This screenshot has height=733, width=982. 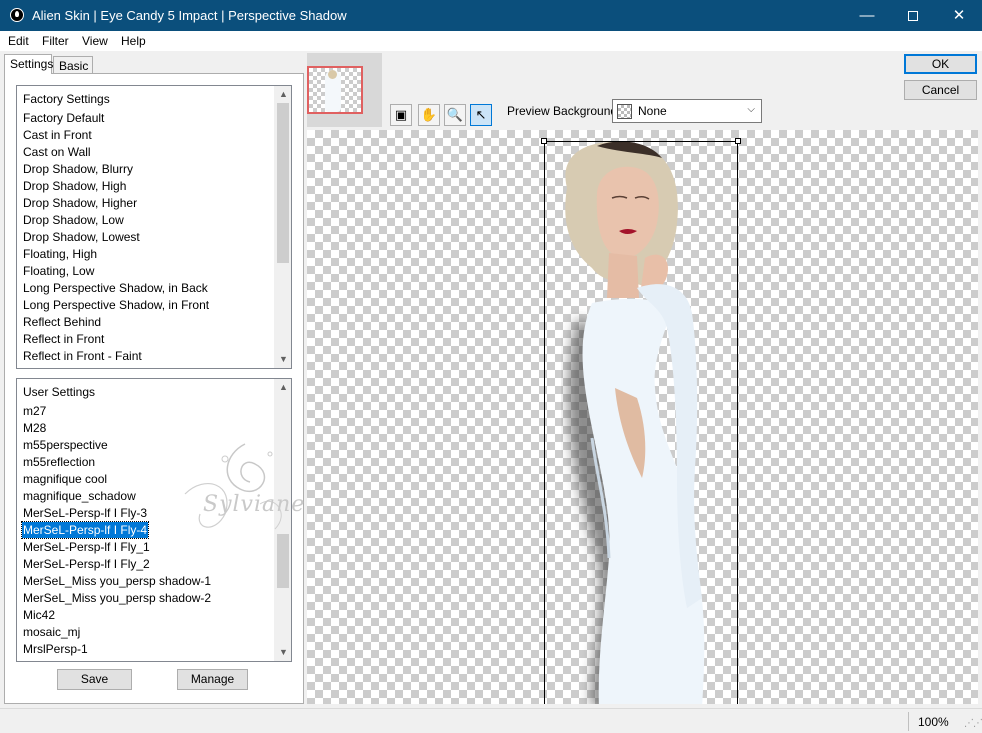 What do you see at coordinates (908, 721) in the screenshot?
I see `status-divider` at bounding box center [908, 721].